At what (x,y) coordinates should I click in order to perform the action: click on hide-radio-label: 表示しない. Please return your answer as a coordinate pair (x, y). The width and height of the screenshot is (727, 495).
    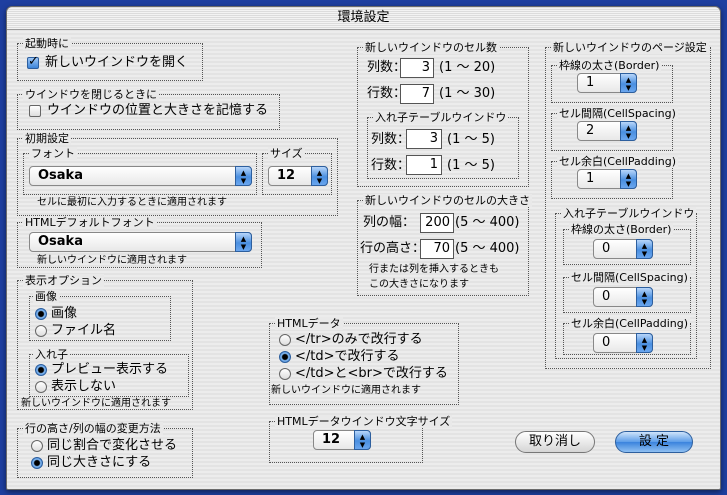
    Looking at the image, I should click on (83, 387).